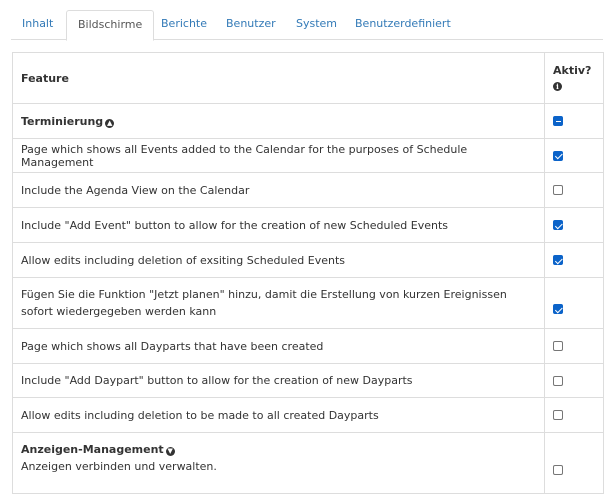 The width and height of the screenshot is (616, 502). Describe the element at coordinates (251, 25) in the screenshot. I see `tab-benutzer: Benutzer` at that location.